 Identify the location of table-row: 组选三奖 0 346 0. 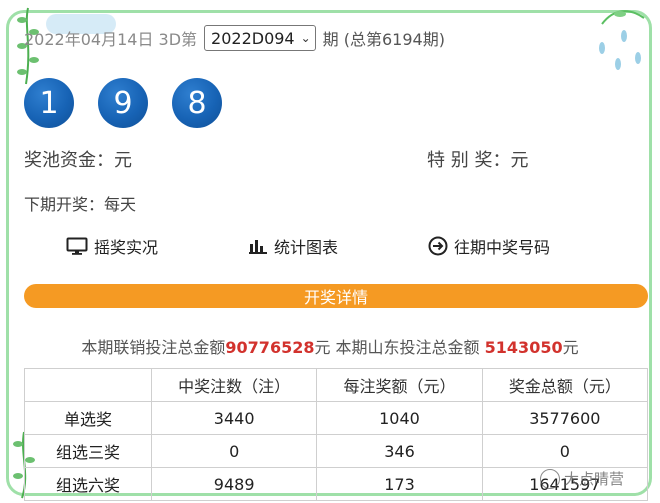
(336, 451).